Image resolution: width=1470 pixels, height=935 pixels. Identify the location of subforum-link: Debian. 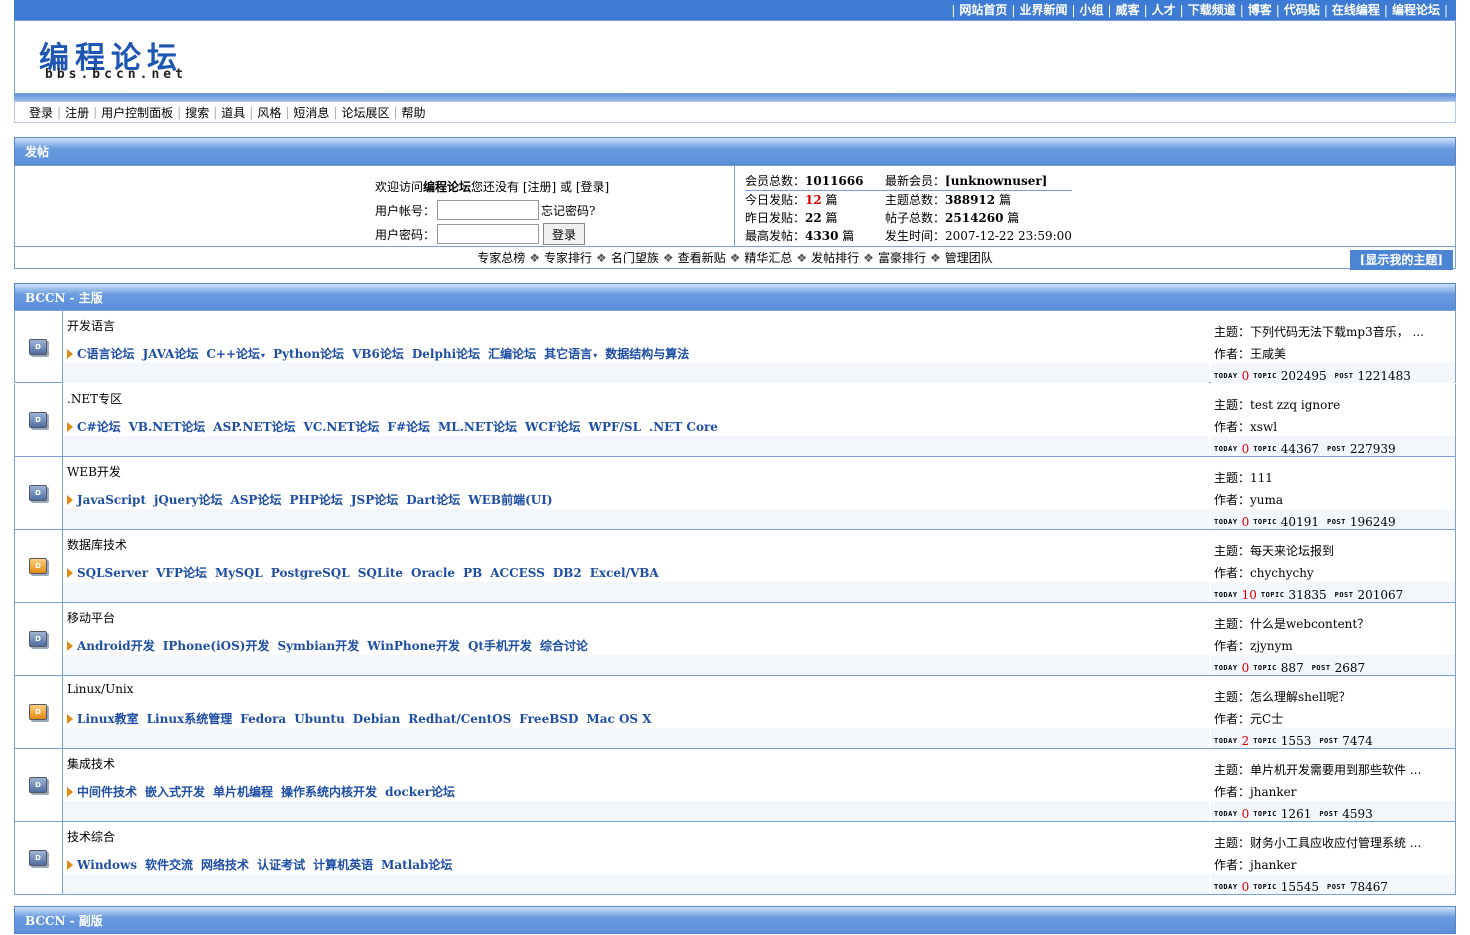
(377, 719).